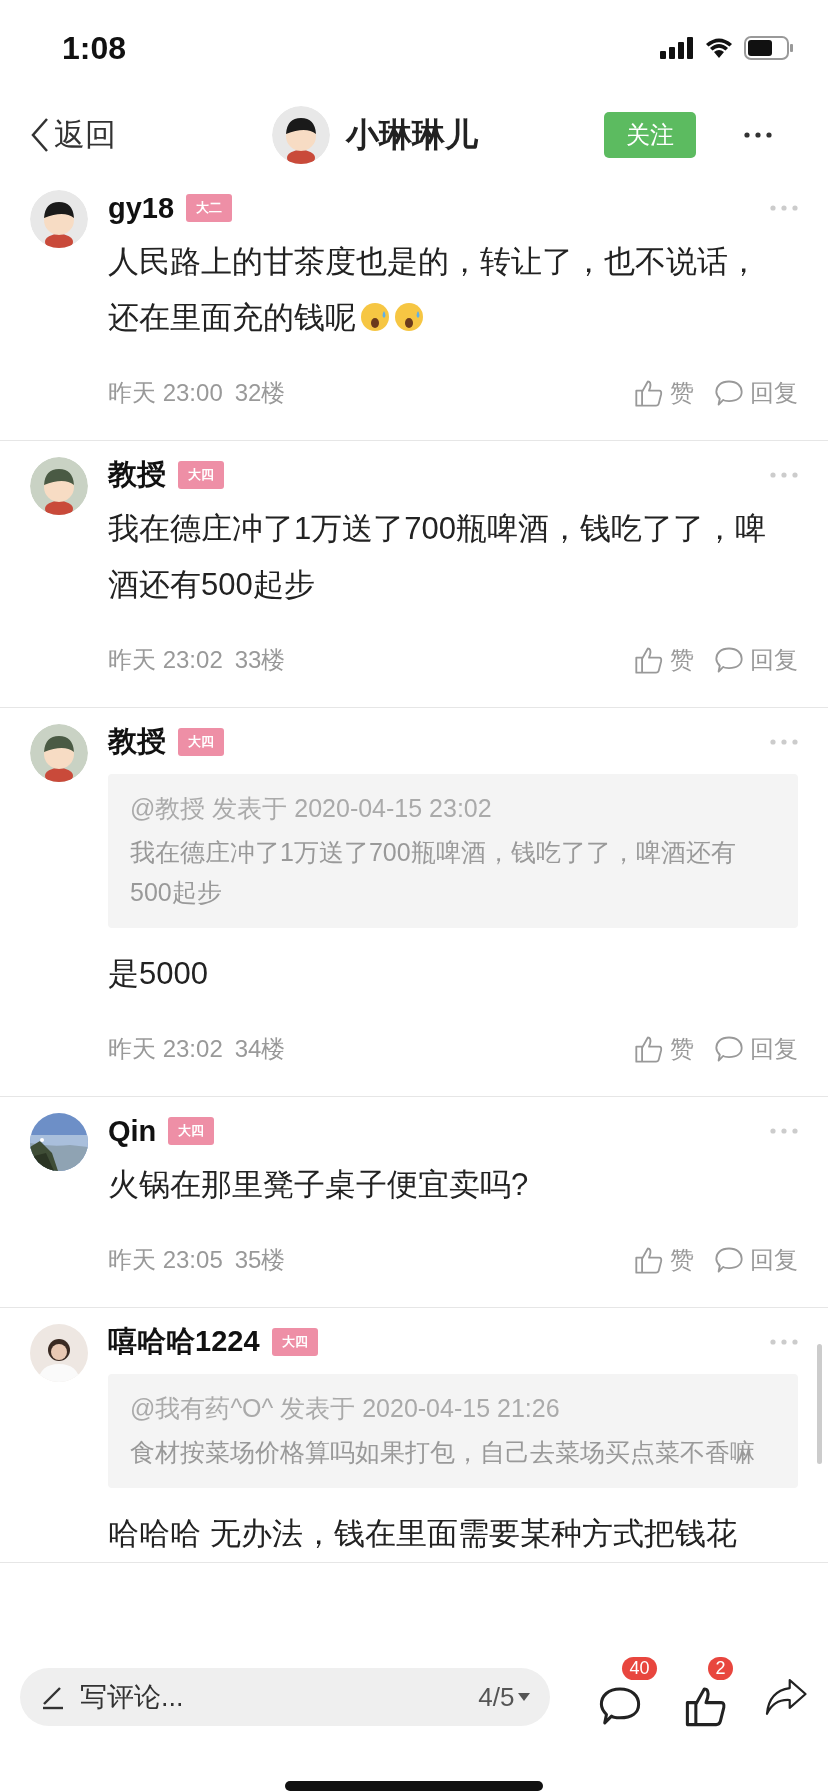 The width and height of the screenshot is (828, 1792). I want to click on quote-author: @我有药^O^ 发表于 2020-04-15 21:26, so click(345, 1408).